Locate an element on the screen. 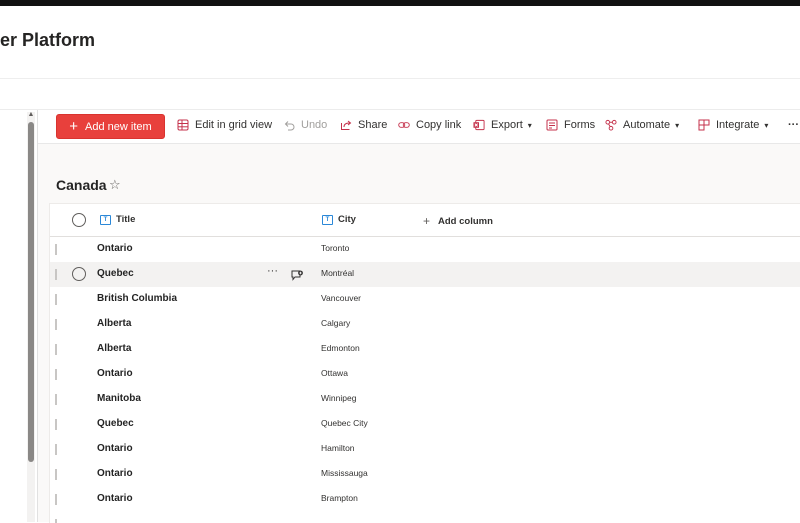 The image size is (800, 523). undo-icon is located at coordinates (289, 125).